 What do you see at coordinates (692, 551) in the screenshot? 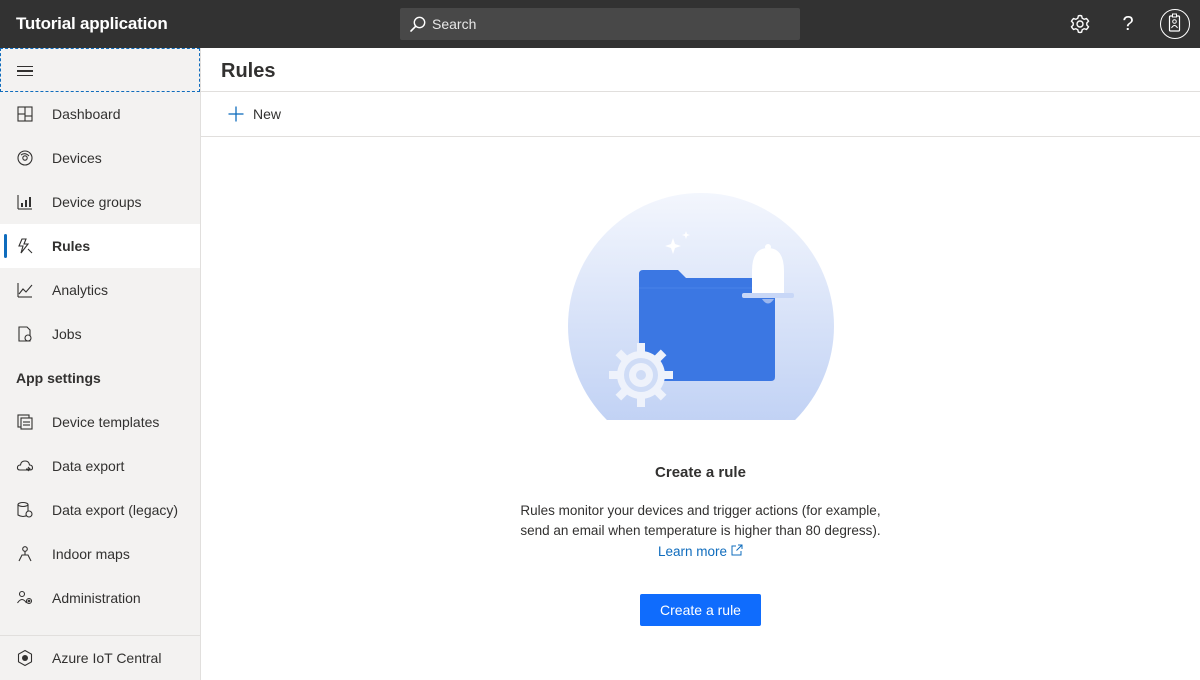
I see `learn-more-label: Learn more` at bounding box center [692, 551].